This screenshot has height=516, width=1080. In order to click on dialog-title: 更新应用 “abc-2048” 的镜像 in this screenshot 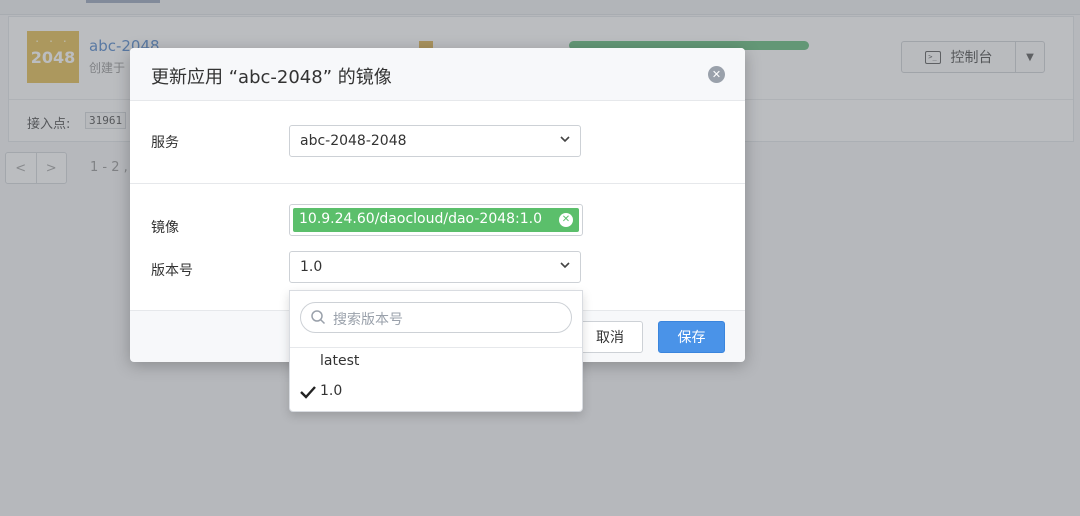, I will do `click(271, 77)`.